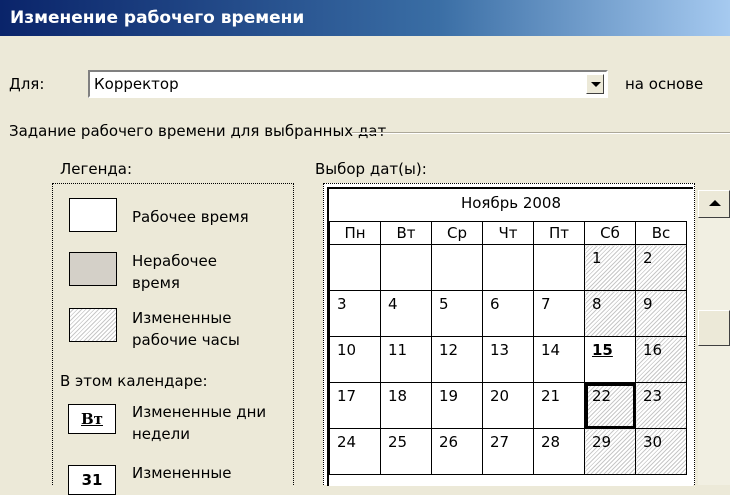 The height and width of the screenshot is (495, 730). I want to click on week-row: 3 4 5 6 7 8 9, so click(508, 313).